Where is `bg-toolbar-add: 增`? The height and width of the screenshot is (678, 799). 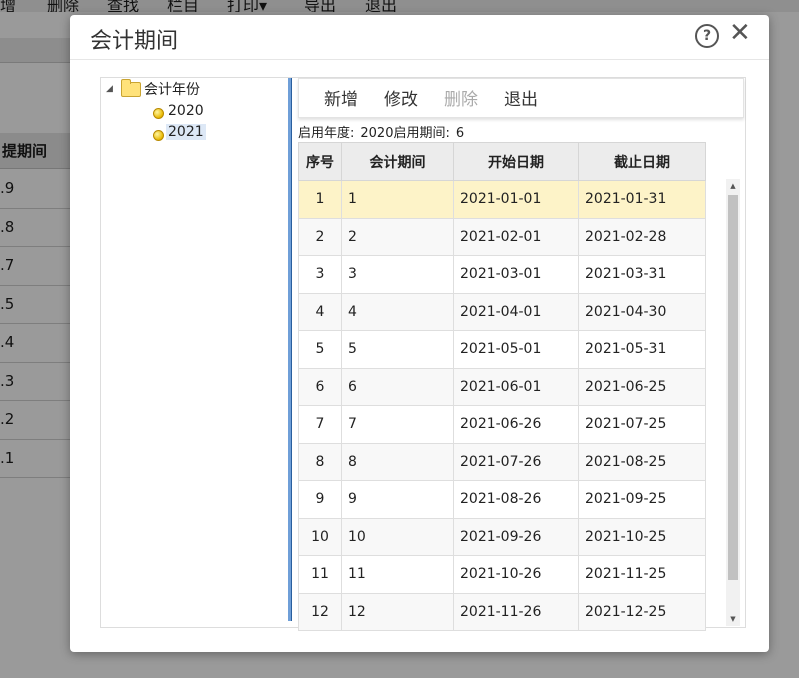
bg-toolbar-add: 增 is located at coordinates (8, 6).